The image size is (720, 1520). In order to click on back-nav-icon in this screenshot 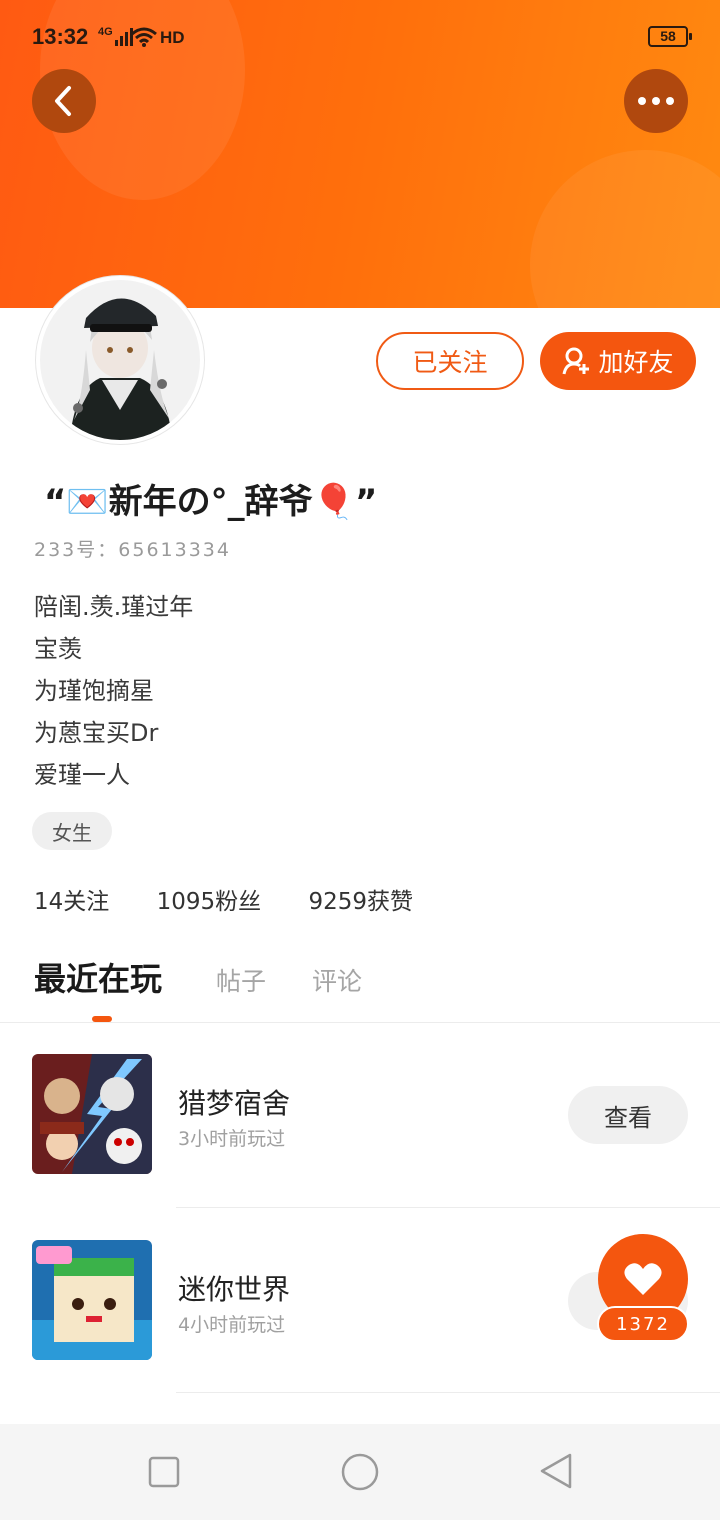, I will do `click(556, 1471)`.